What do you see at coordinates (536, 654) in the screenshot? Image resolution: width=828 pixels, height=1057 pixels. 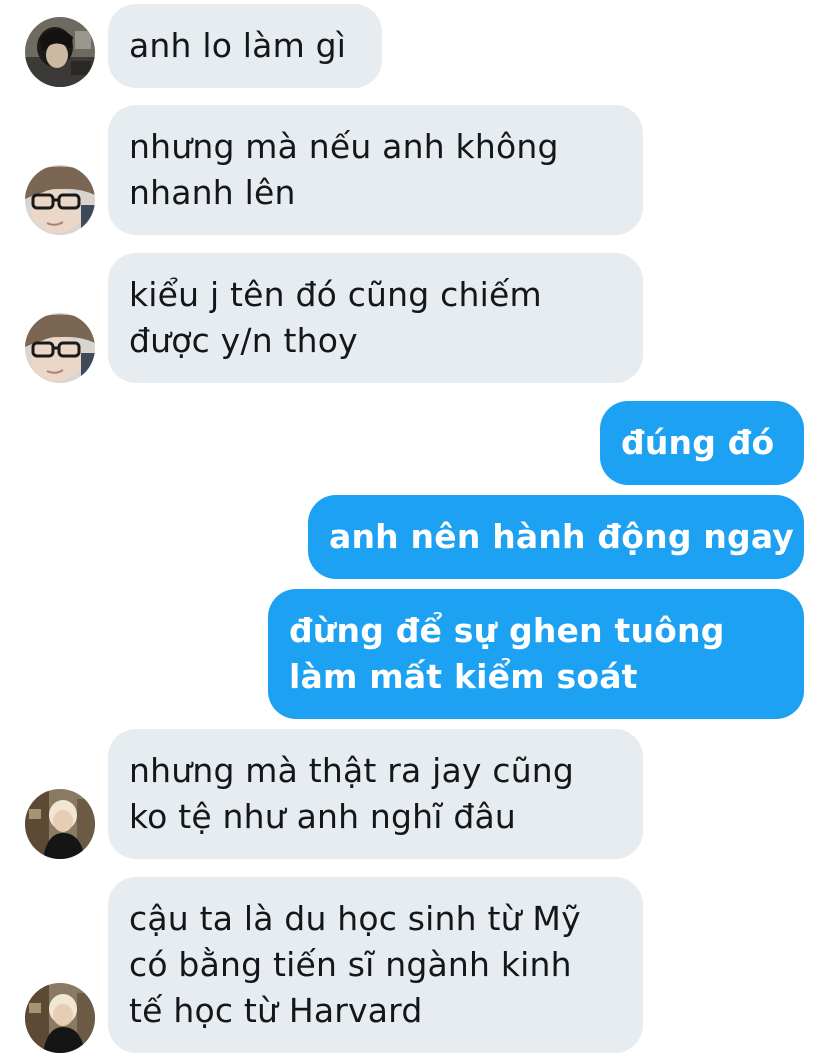 I see `message-bubble-outgoing: đừng để sự ghen tuông làm mất kiểm soát` at bounding box center [536, 654].